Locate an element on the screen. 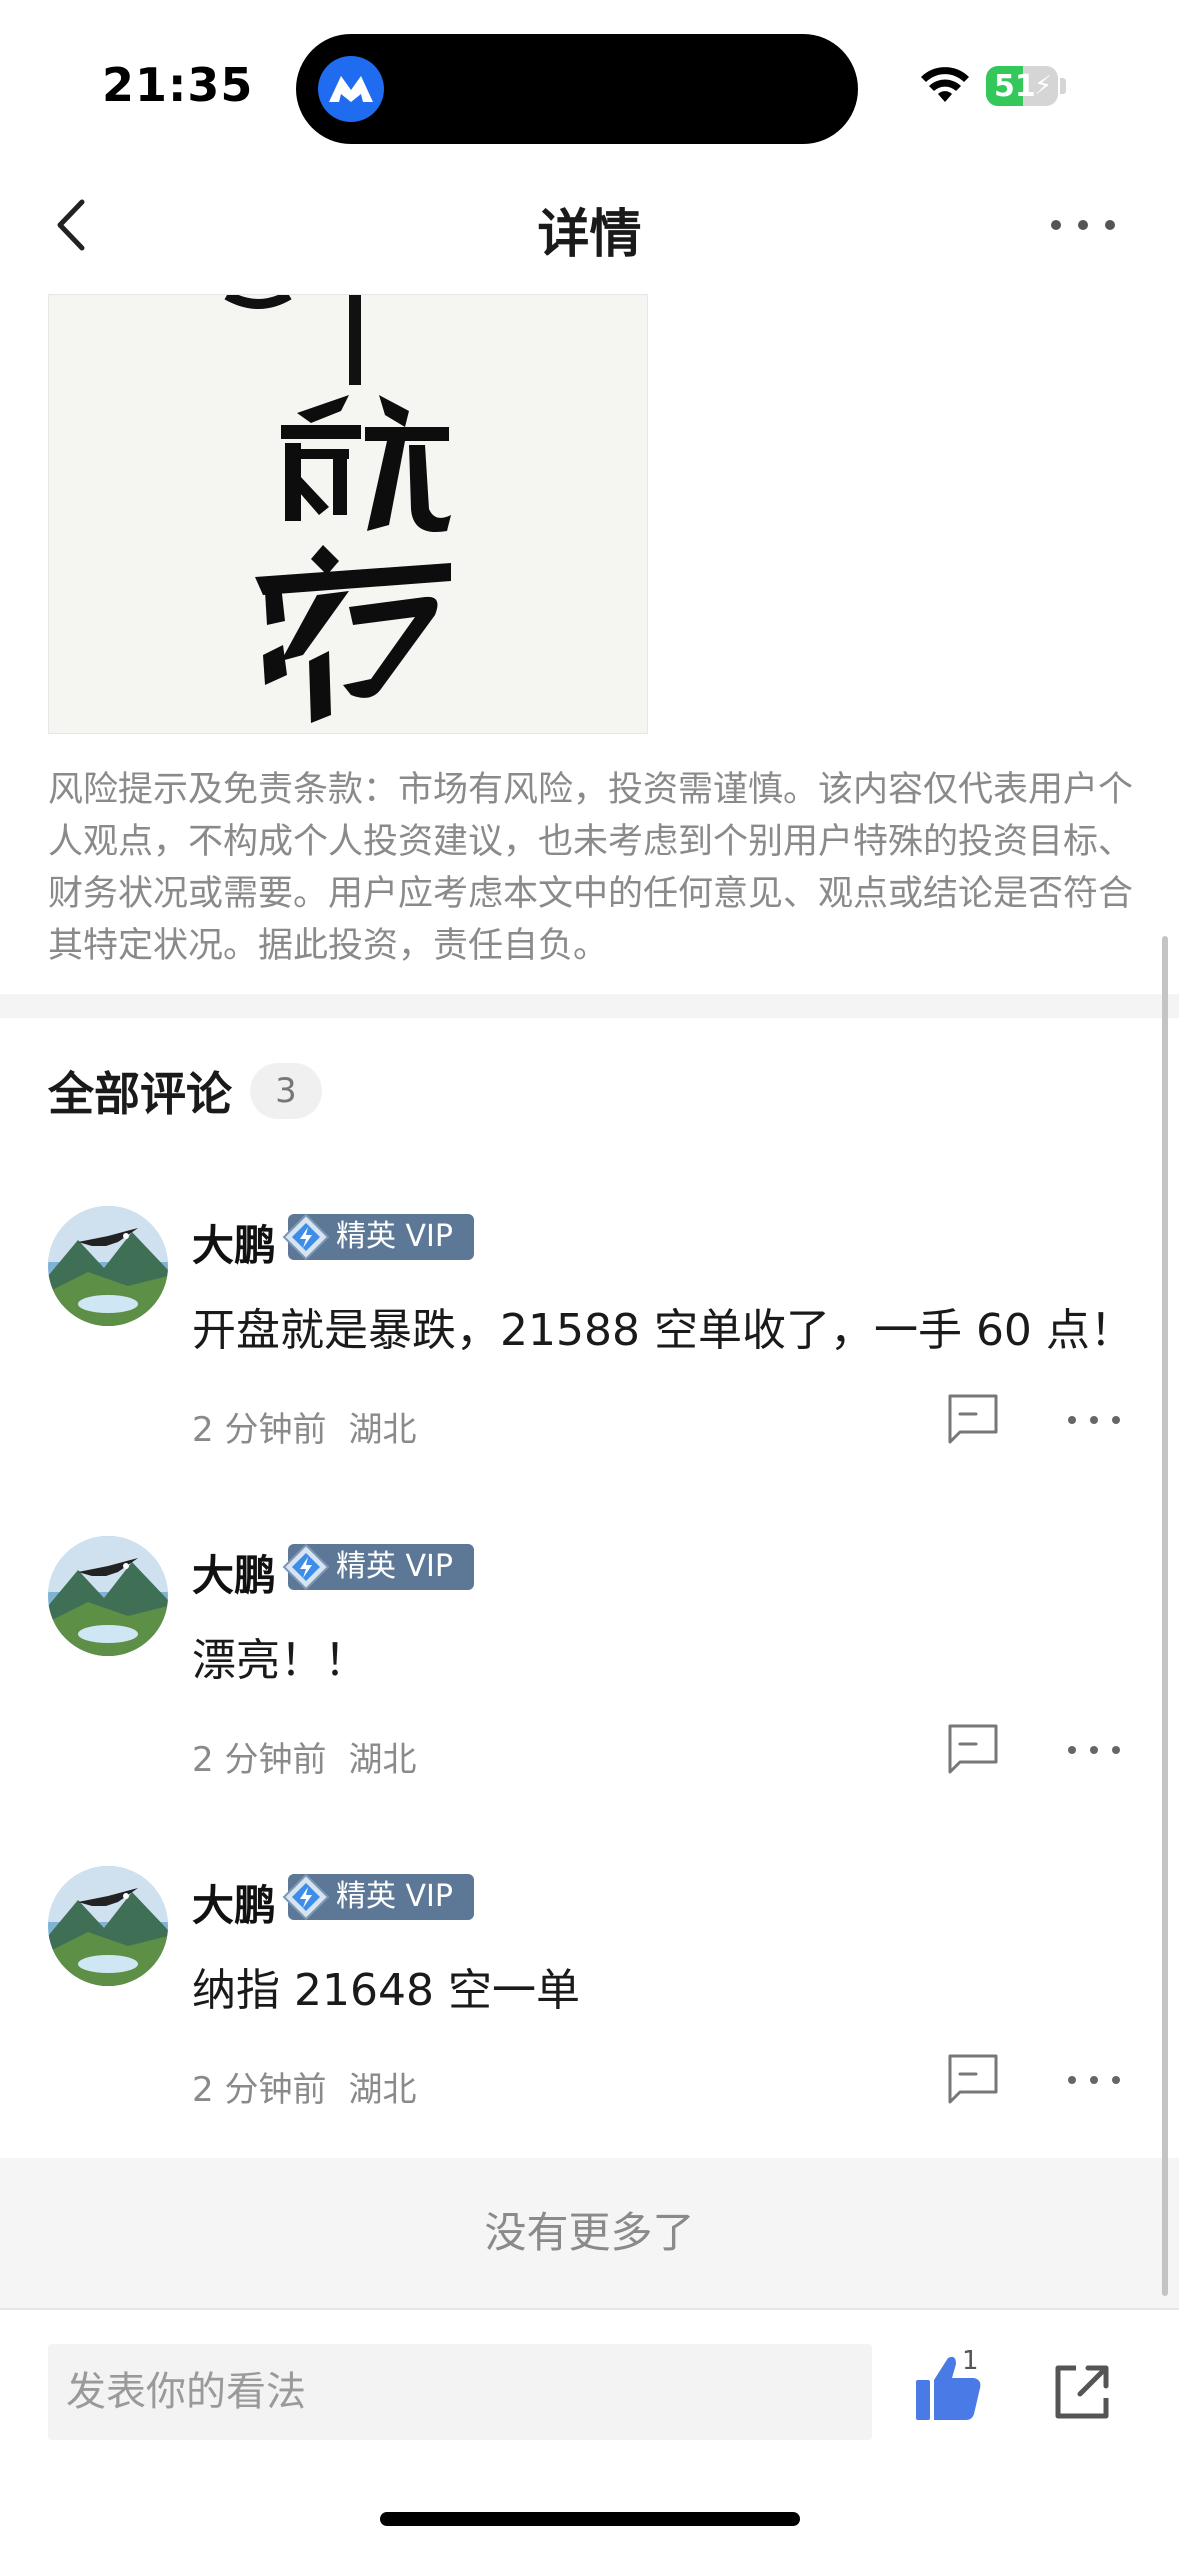 This screenshot has height=2556, width=1179. section-divider is located at coordinates (589, 1006).